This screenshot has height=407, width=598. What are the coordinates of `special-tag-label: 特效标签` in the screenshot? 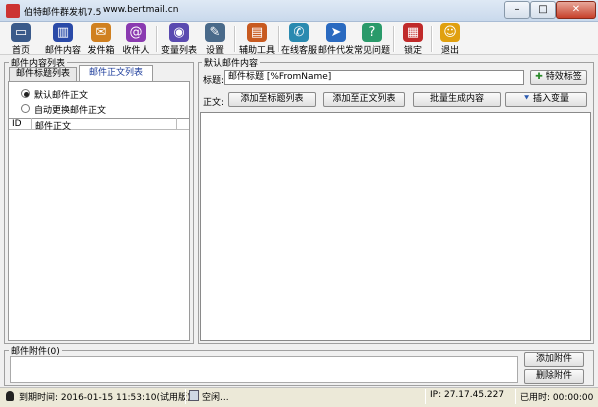 It's located at (563, 77).